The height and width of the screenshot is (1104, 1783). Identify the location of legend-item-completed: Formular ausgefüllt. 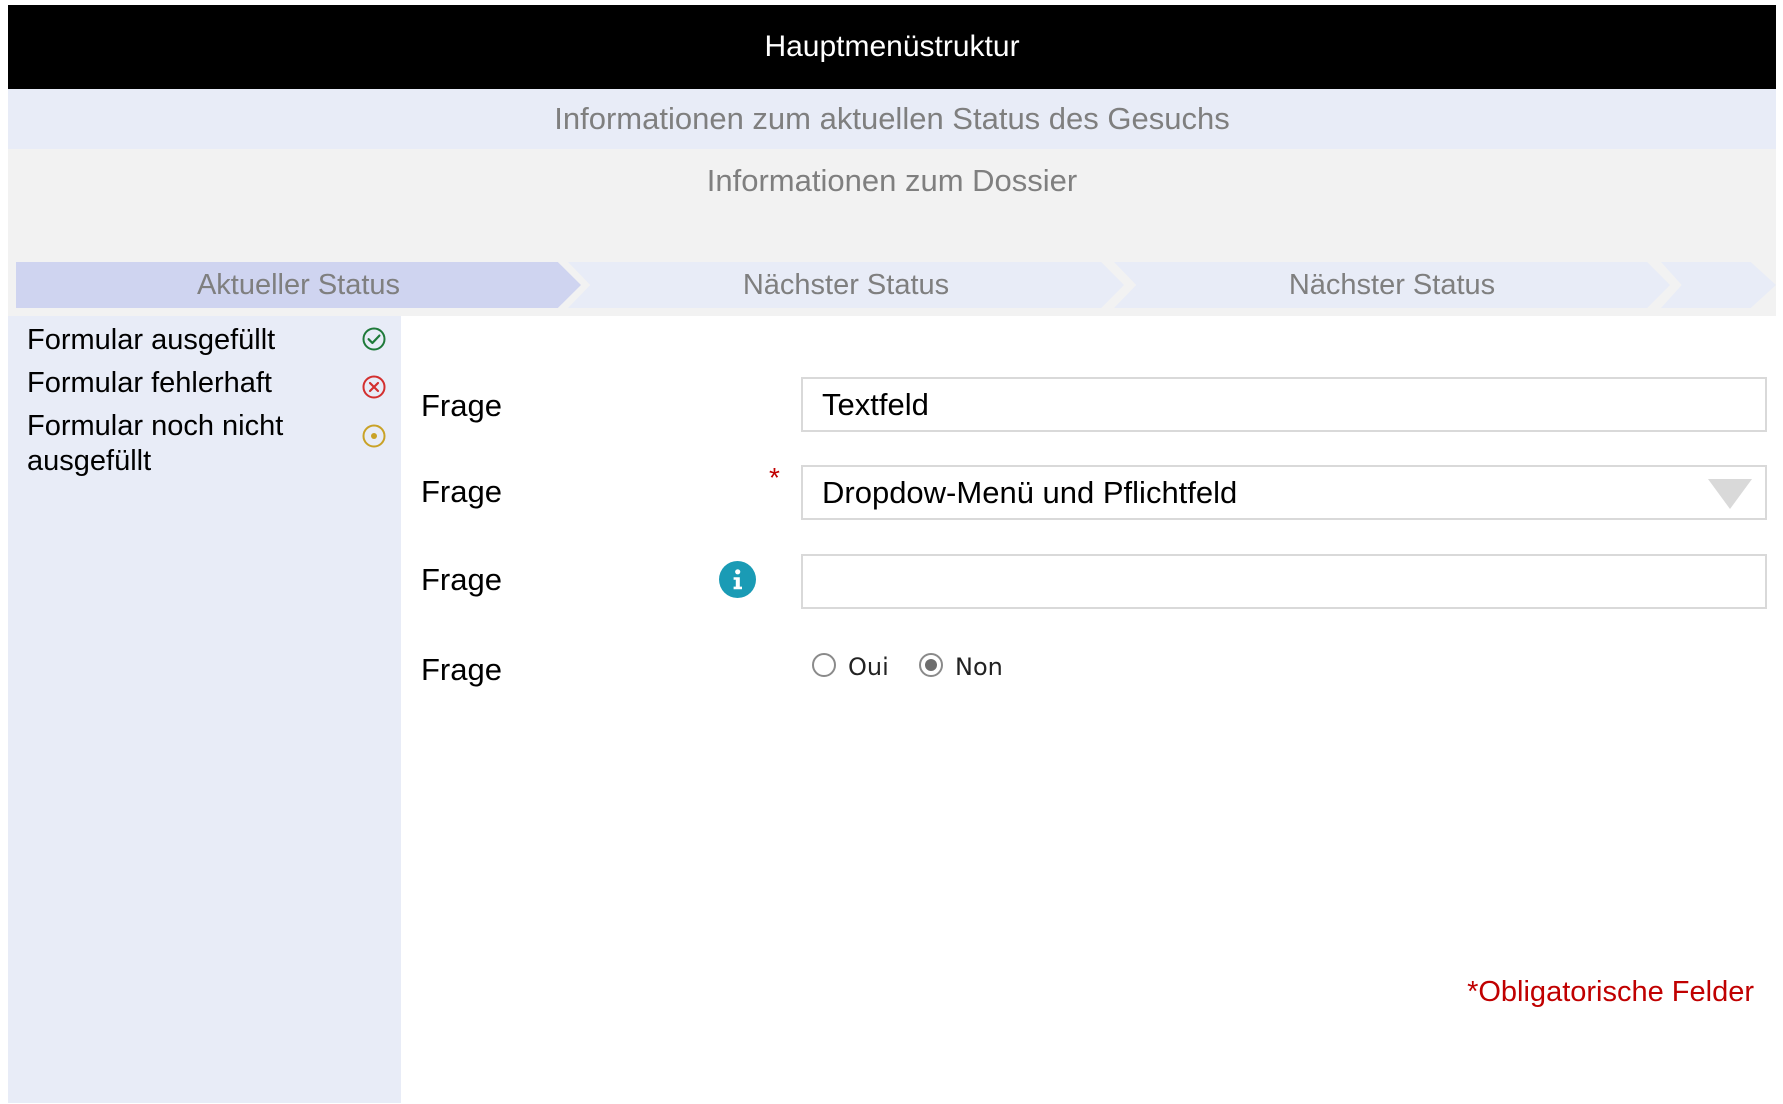
(177, 340).